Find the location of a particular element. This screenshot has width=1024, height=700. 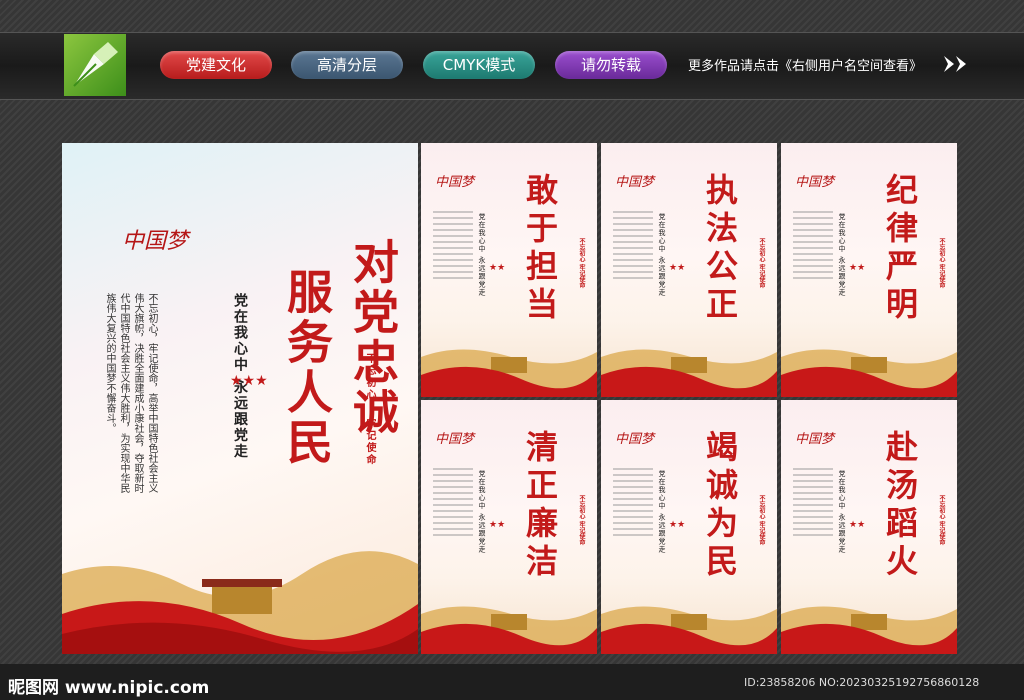

double-arrow-icon is located at coordinates (956, 64).